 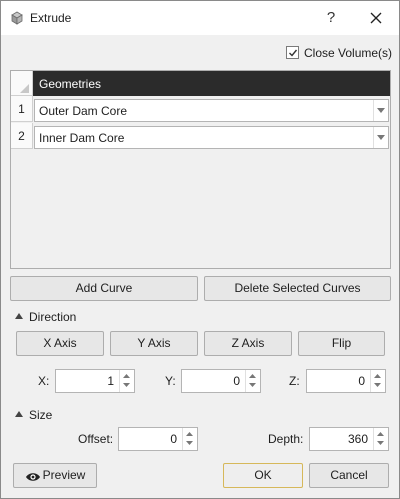 What do you see at coordinates (211, 137) in the screenshot?
I see `geometry-select-2: Inner Dam Core` at bounding box center [211, 137].